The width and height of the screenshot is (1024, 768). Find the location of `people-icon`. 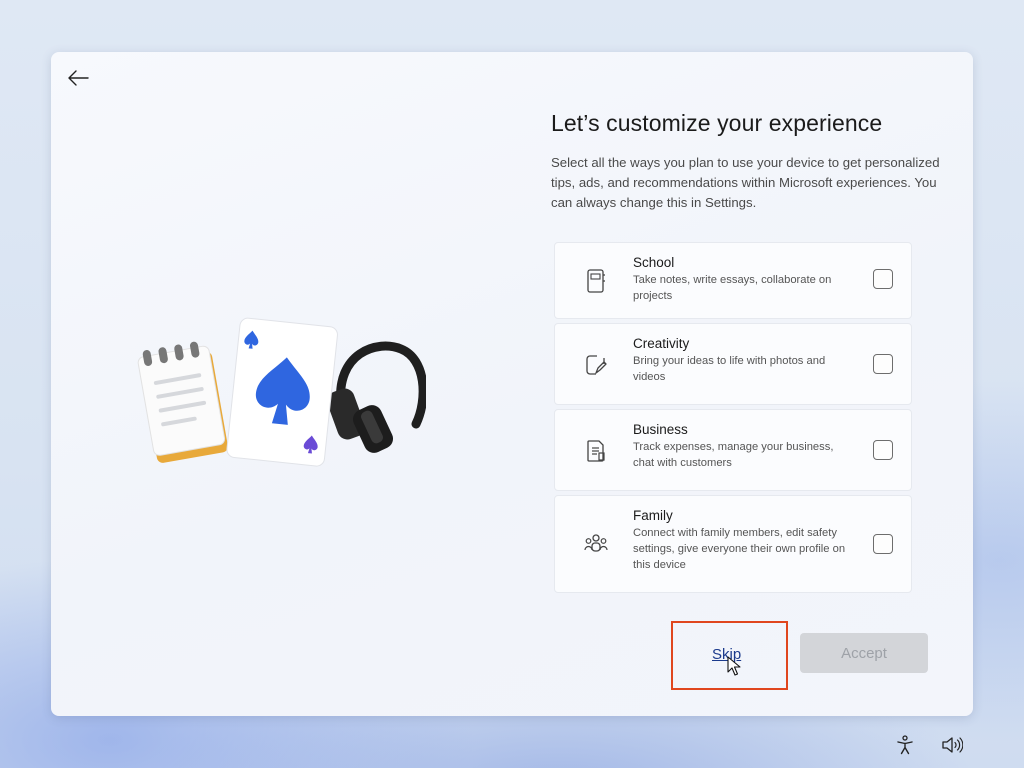

people-icon is located at coordinates (596, 544).